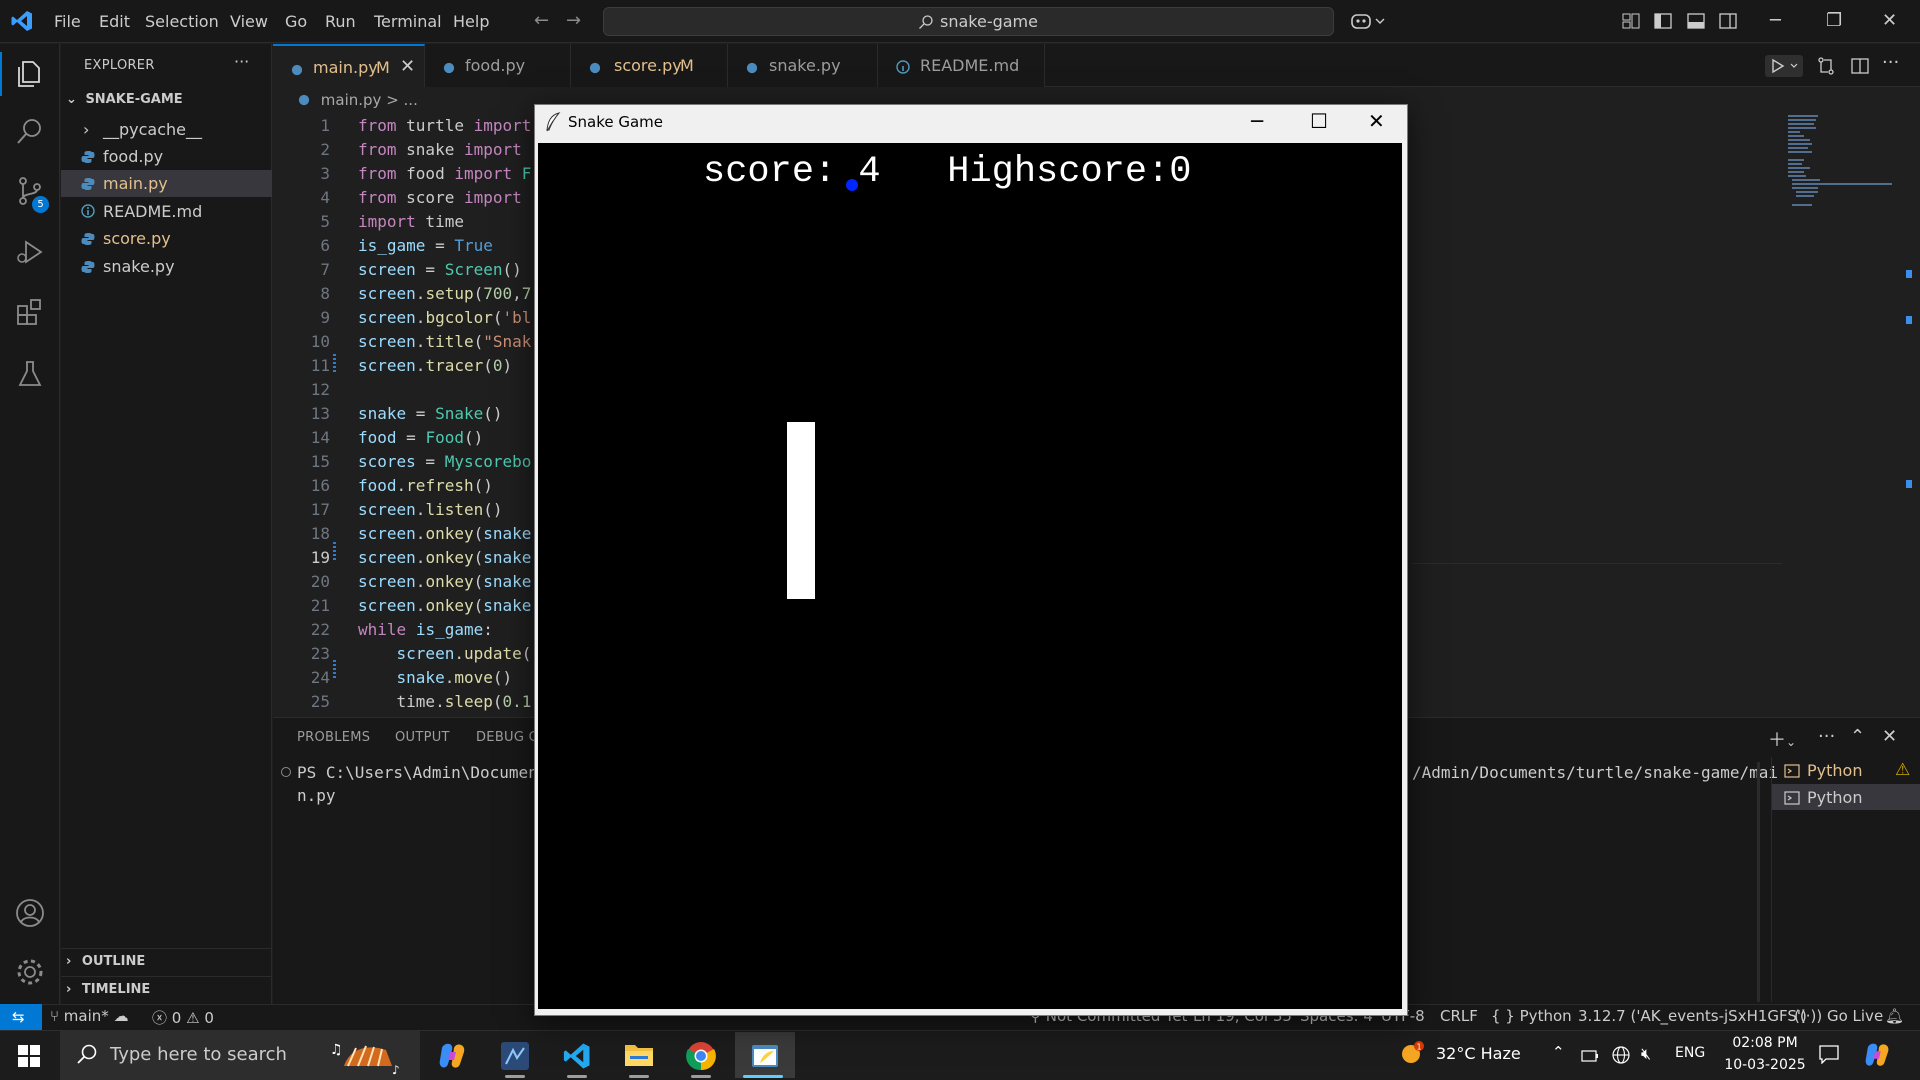  What do you see at coordinates (444, 173) in the screenshot?
I see `code-line: from food import F` at bounding box center [444, 173].